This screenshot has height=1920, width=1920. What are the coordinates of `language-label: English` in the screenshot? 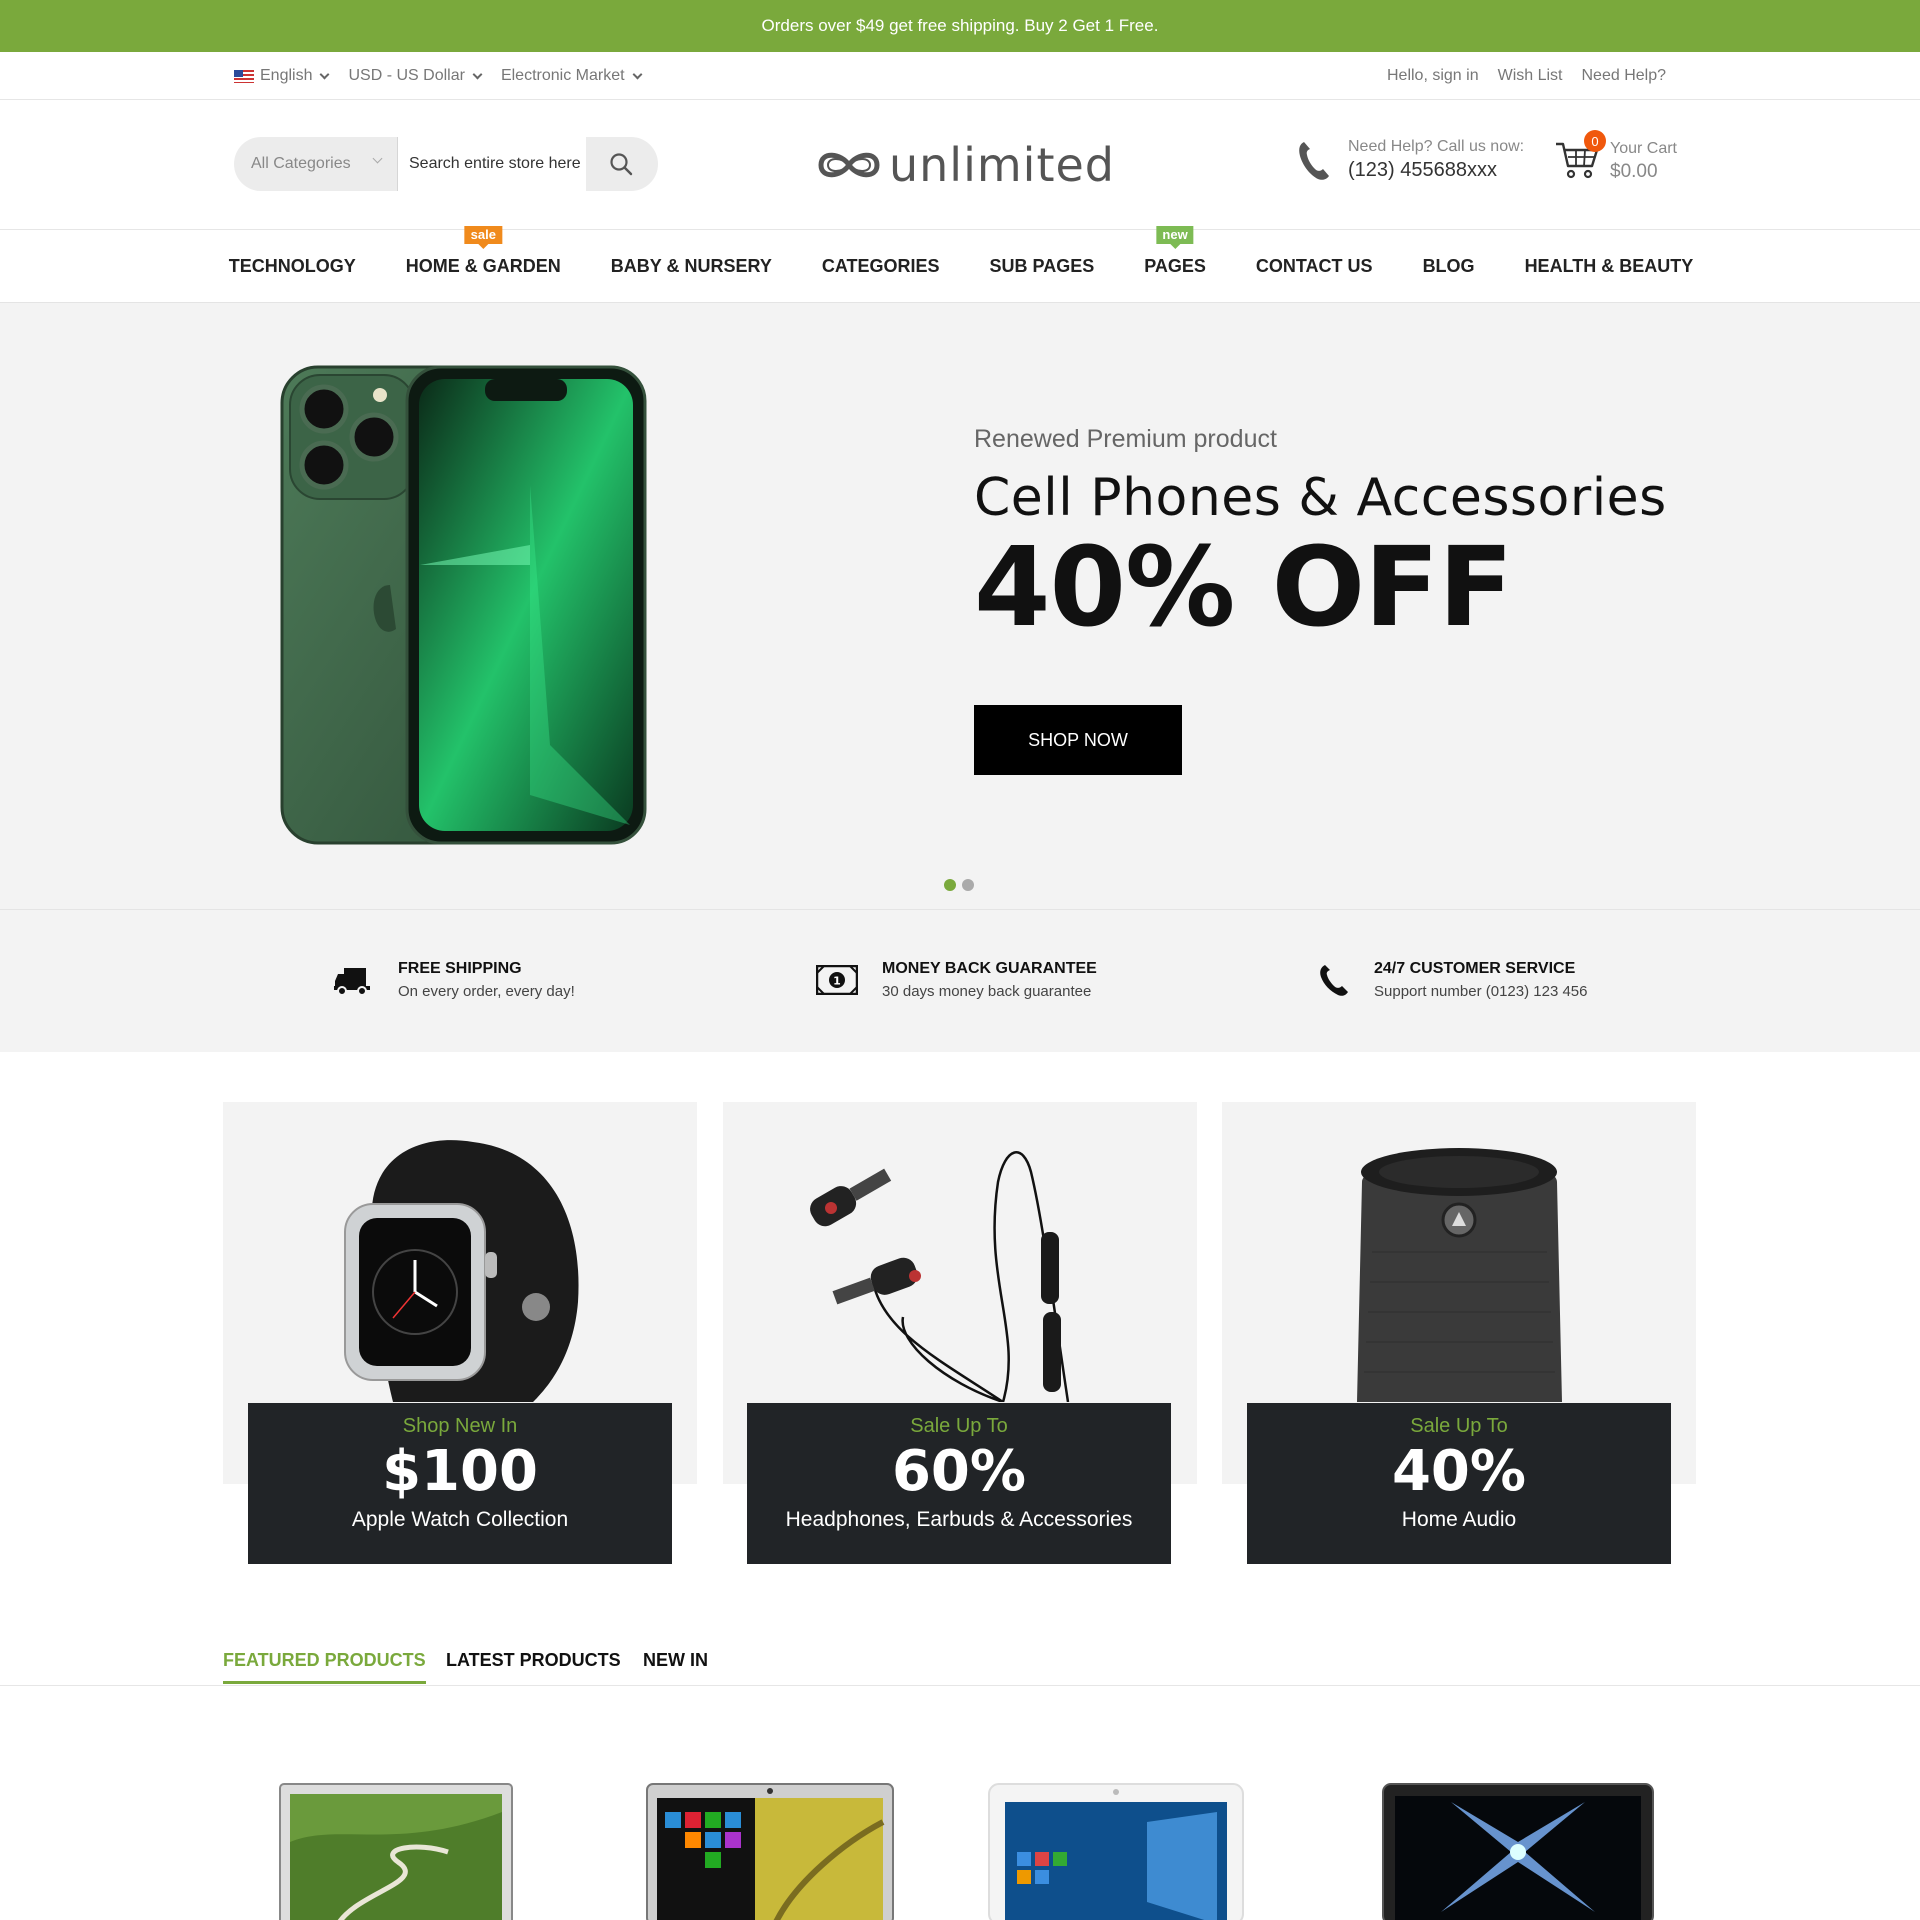 It's located at (286, 75).